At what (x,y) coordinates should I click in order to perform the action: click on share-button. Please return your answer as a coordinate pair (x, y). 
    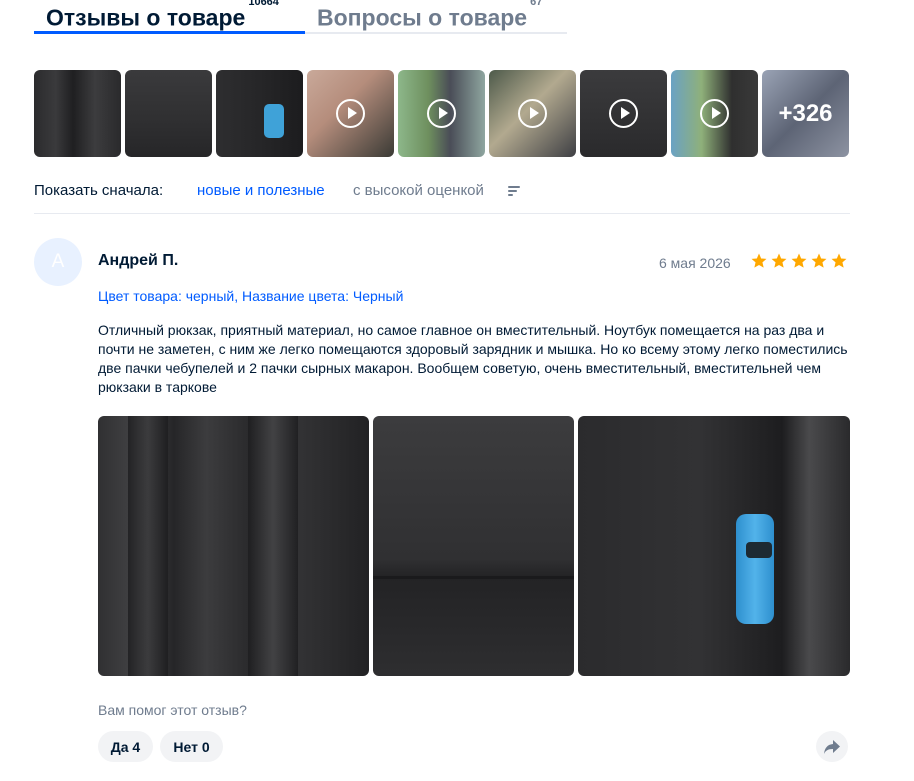
    Looking at the image, I should click on (832, 746).